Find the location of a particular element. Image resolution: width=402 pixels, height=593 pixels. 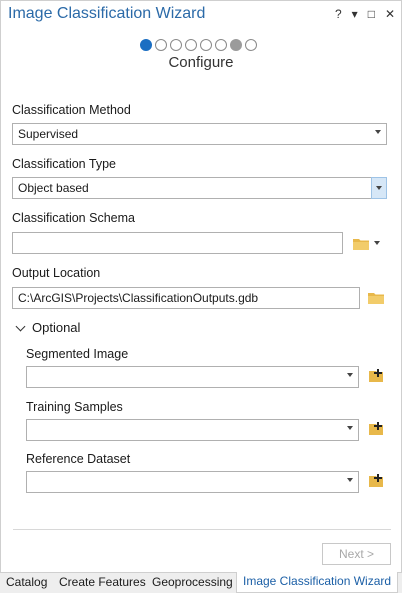

classification-schema-input is located at coordinates (177, 243).